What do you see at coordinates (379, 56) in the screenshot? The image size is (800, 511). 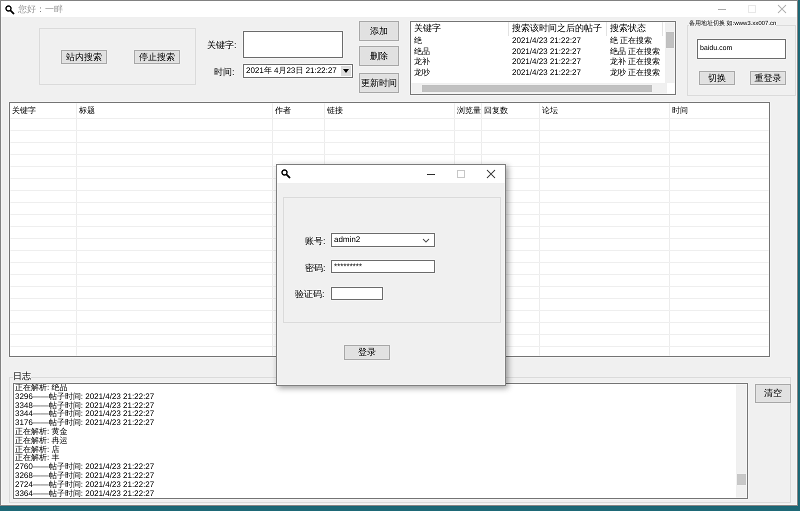 I see `action-button: 删除` at bounding box center [379, 56].